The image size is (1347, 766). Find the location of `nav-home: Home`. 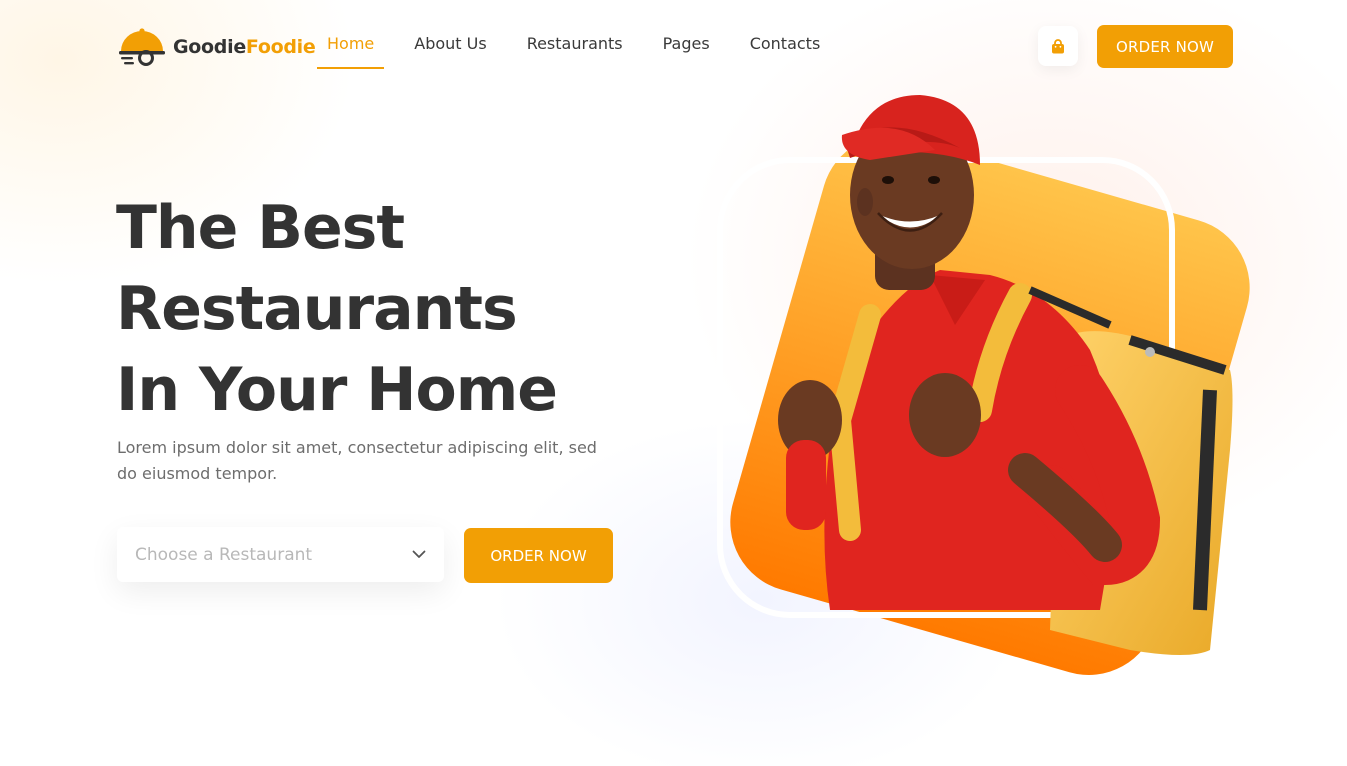

nav-home: Home is located at coordinates (351, 49).